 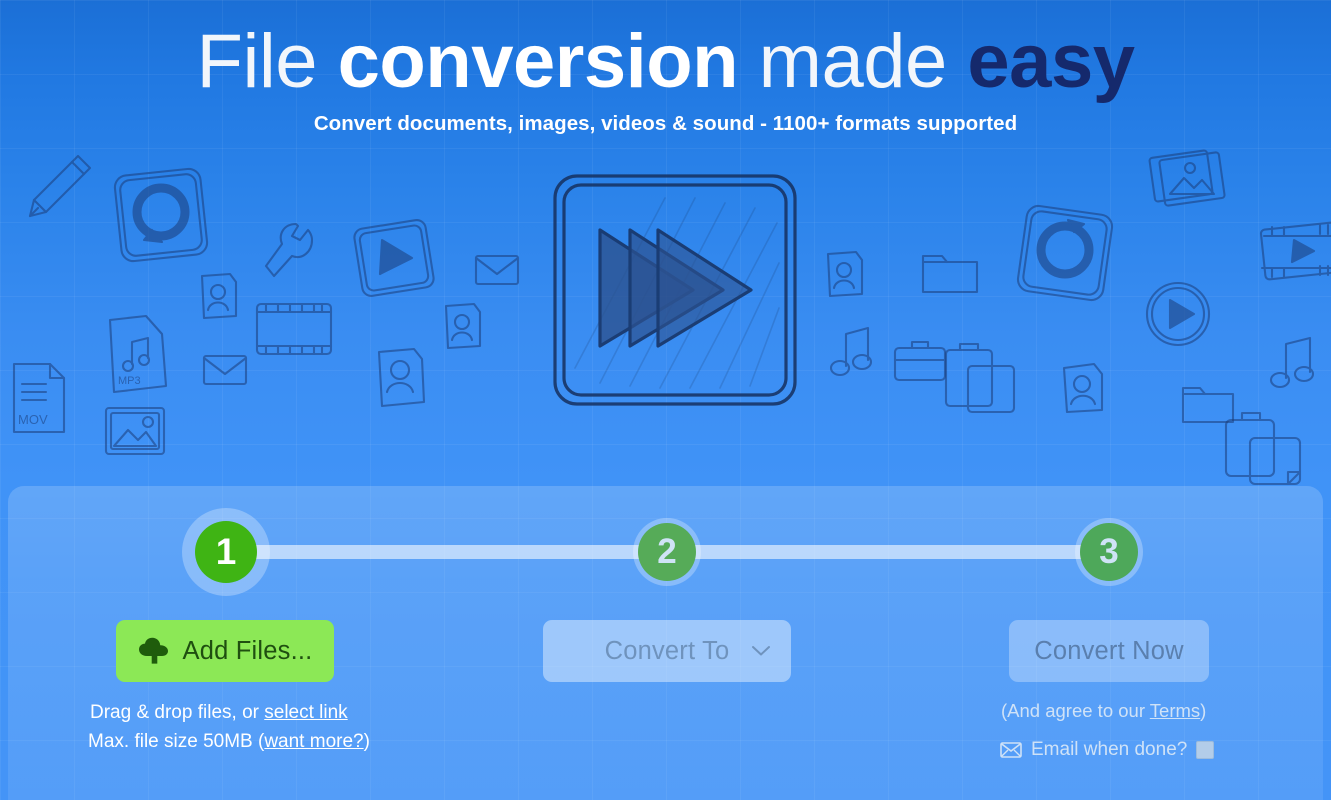 What do you see at coordinates (153, 650) in the screenshot?
I see `cloud-upload-icon` at bounding box center [153, 650].